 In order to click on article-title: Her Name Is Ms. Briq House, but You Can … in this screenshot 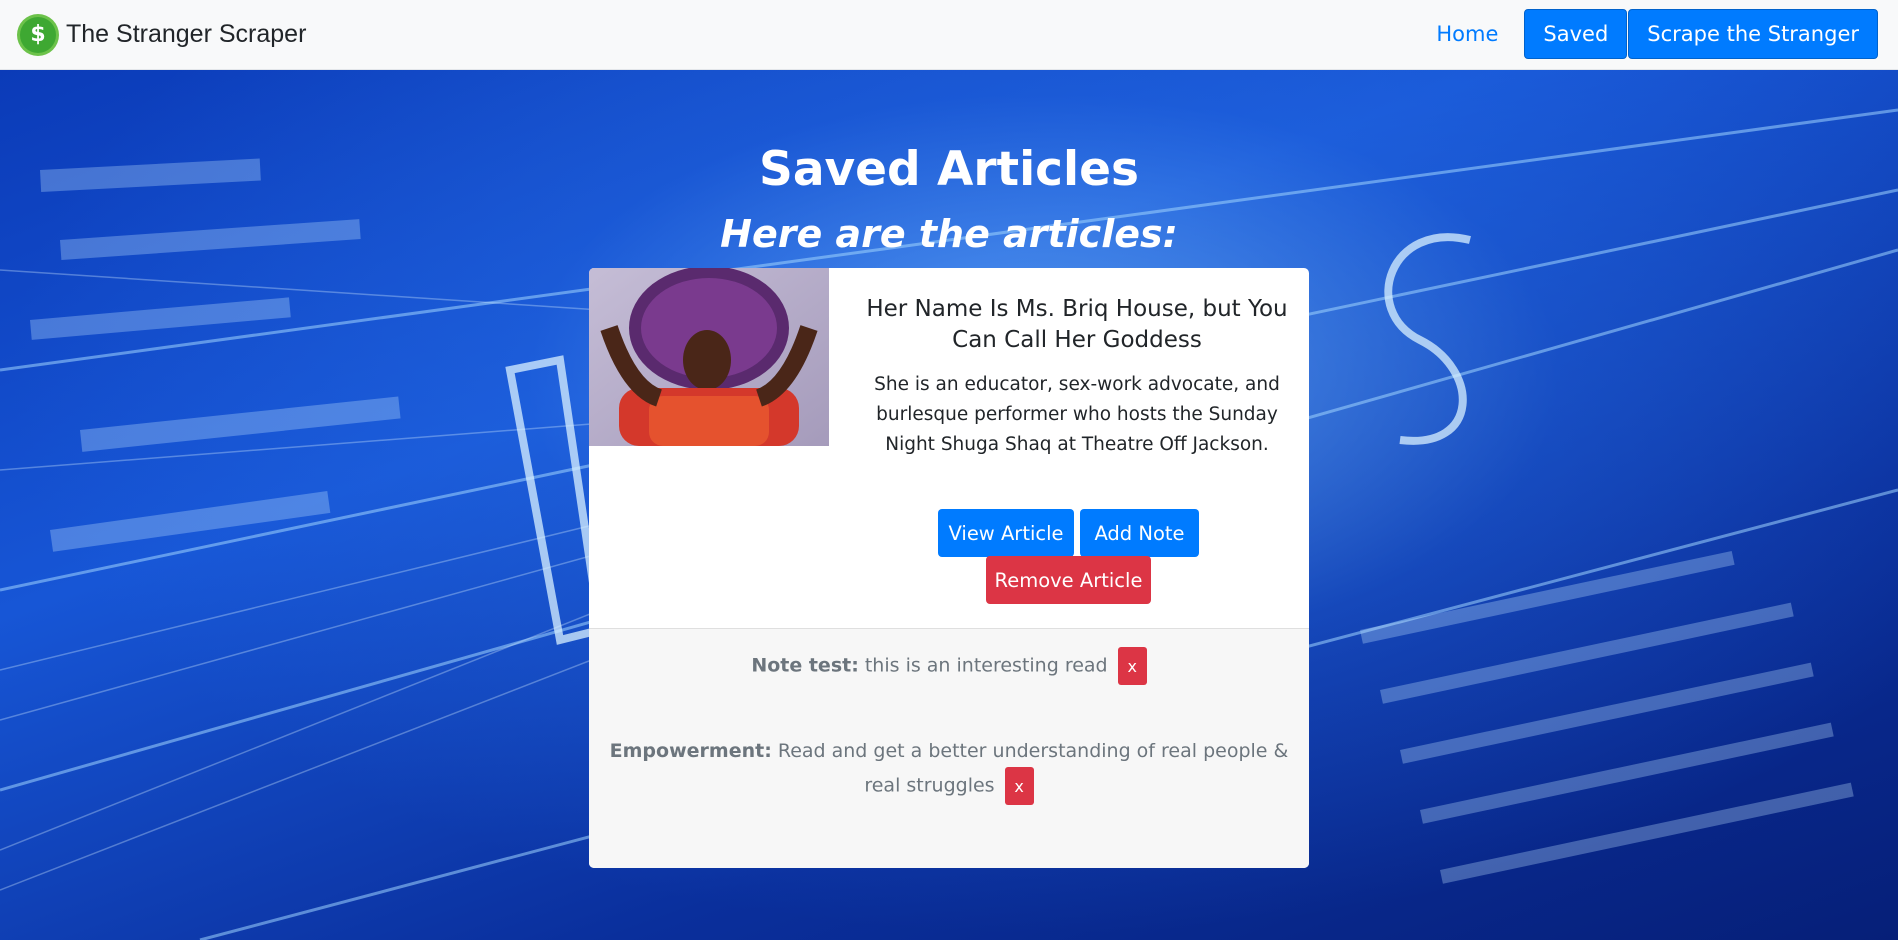, I will do `click(1077, 324)`.